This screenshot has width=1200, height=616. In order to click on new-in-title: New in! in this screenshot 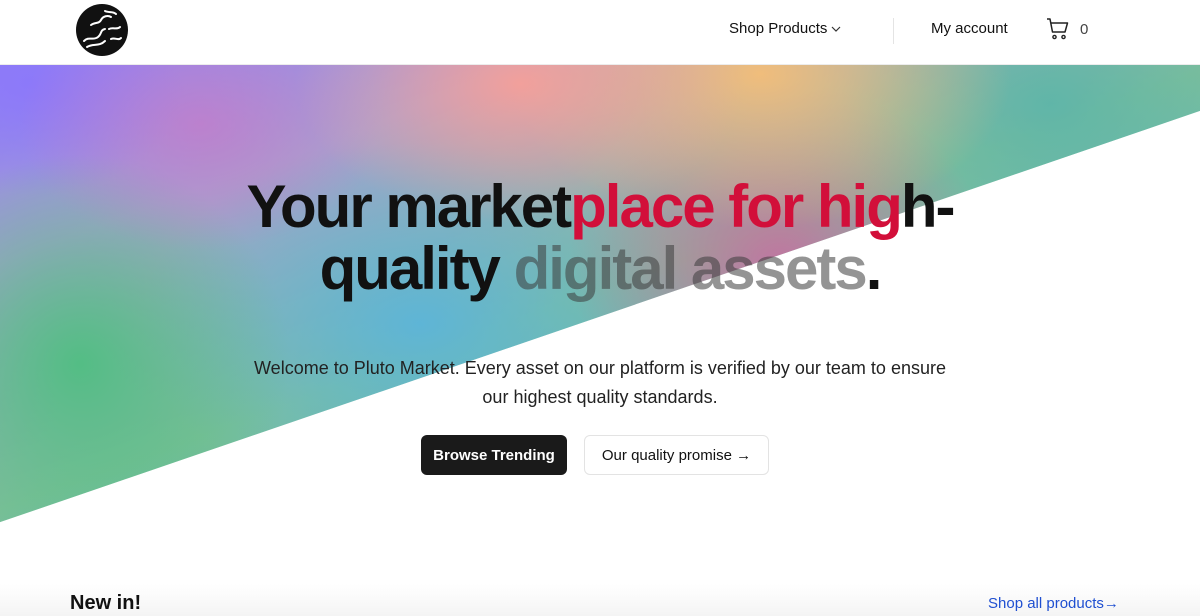, I will do `click(106, 603)`.